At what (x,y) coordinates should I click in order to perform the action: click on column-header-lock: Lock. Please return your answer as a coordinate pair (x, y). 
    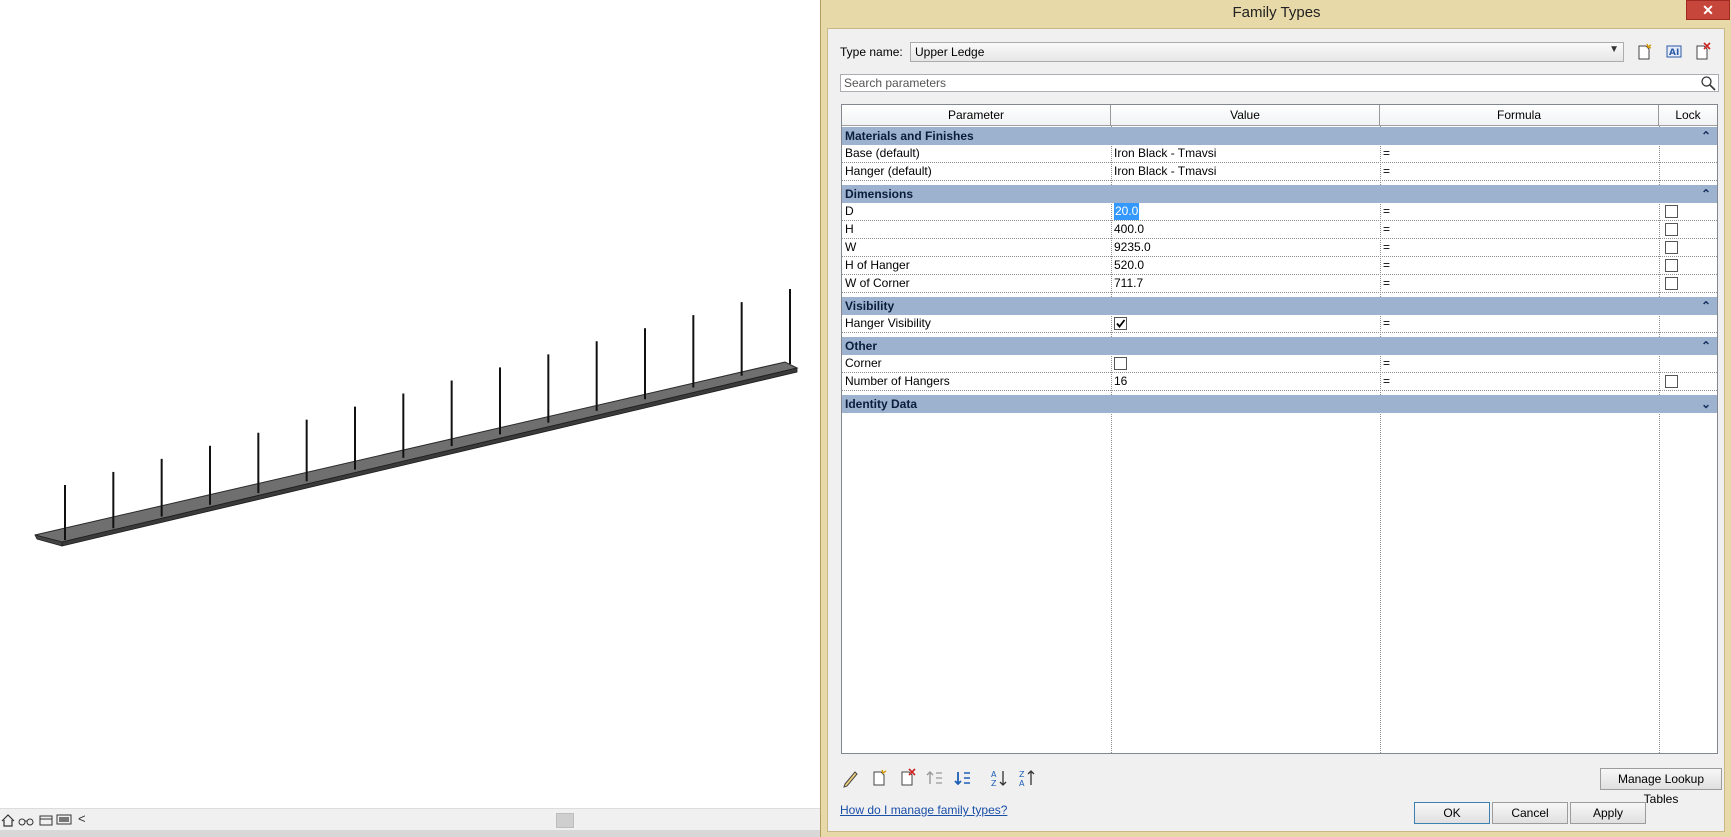
    Looking at the image, I should click on (1688, 115).